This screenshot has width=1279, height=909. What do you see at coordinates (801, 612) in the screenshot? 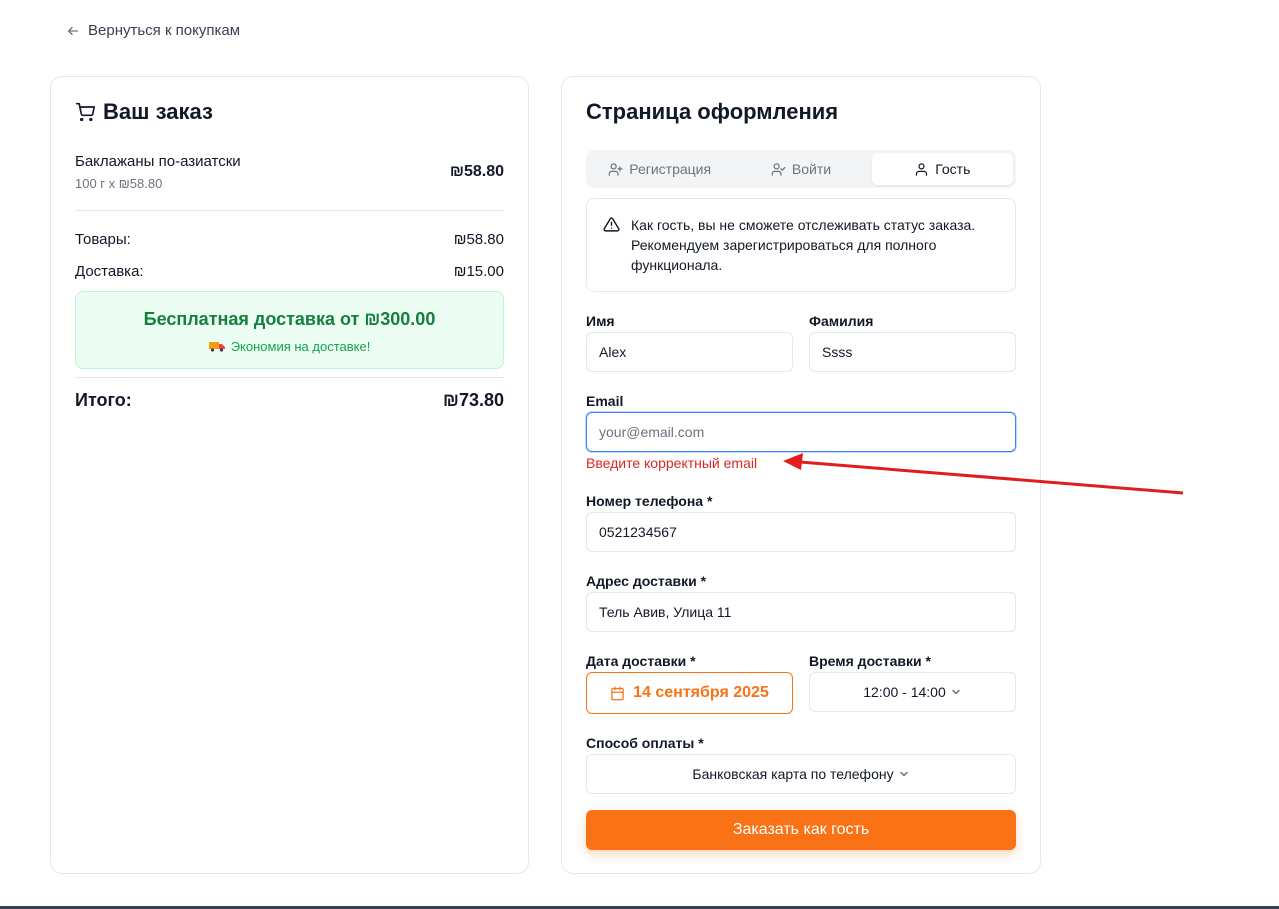
I see `address-input` at bounding box center [801, 612].